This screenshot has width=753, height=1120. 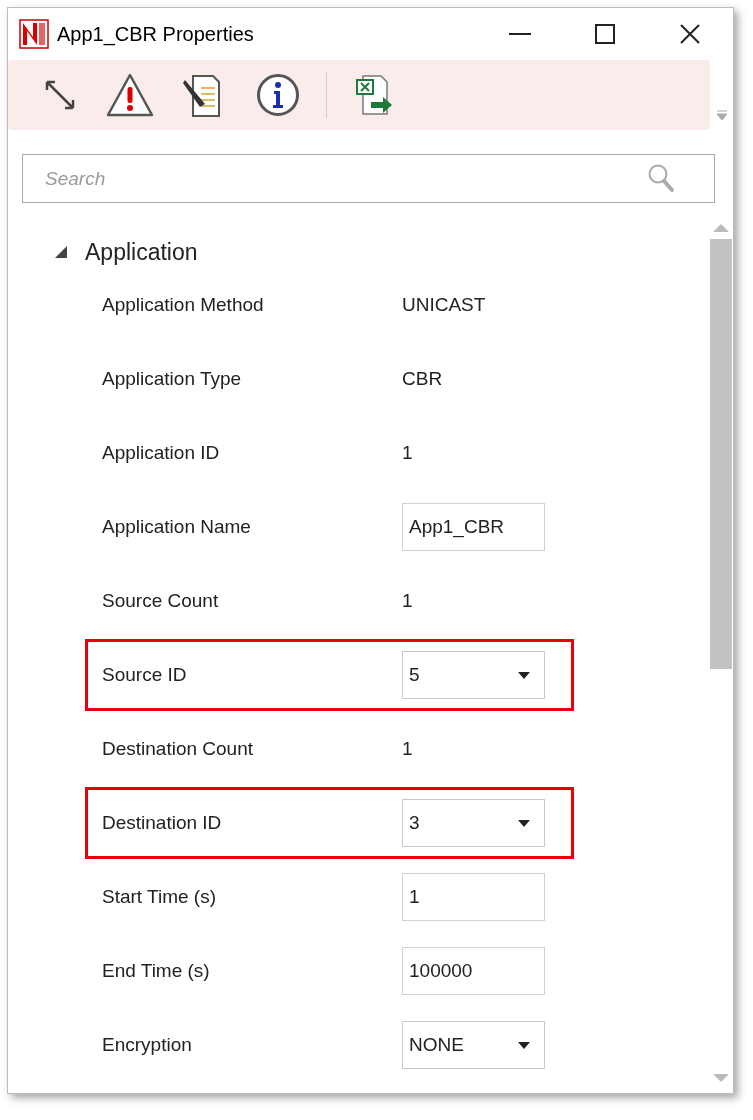 I want to click on search-field: Search, so click(x=368, y=178).